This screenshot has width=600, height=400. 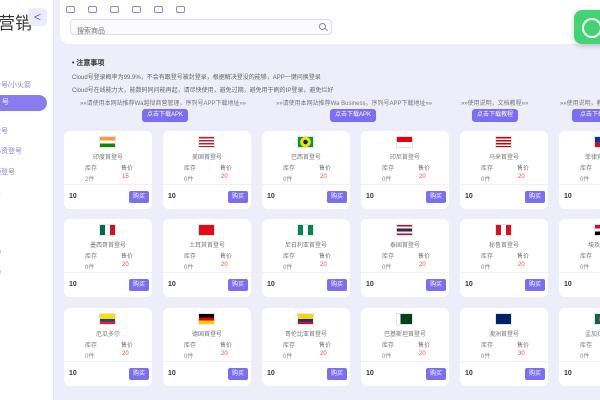 What do you see at coordinates (0, 271) in the screenshot?
I see `sidebar-item-code-b: 码` at bounding box center [0, 271].